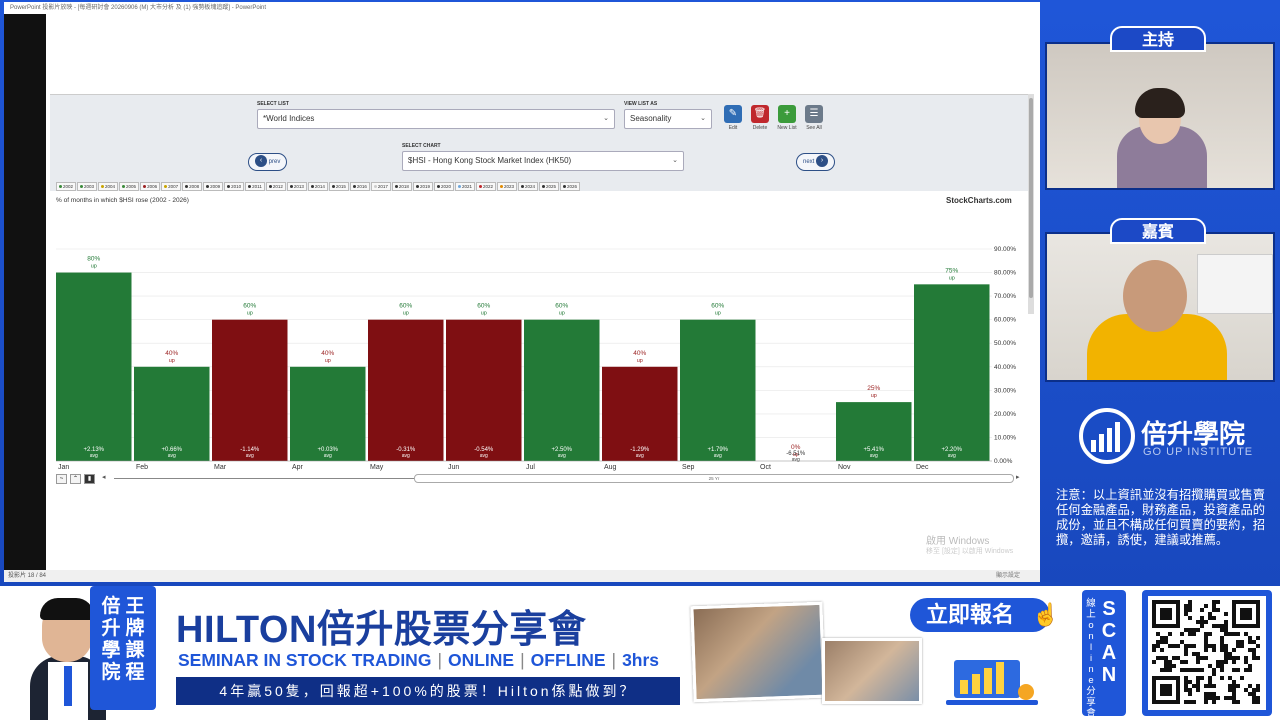  I want to click on subtitle-online: ONLINE, so click(481, 660).